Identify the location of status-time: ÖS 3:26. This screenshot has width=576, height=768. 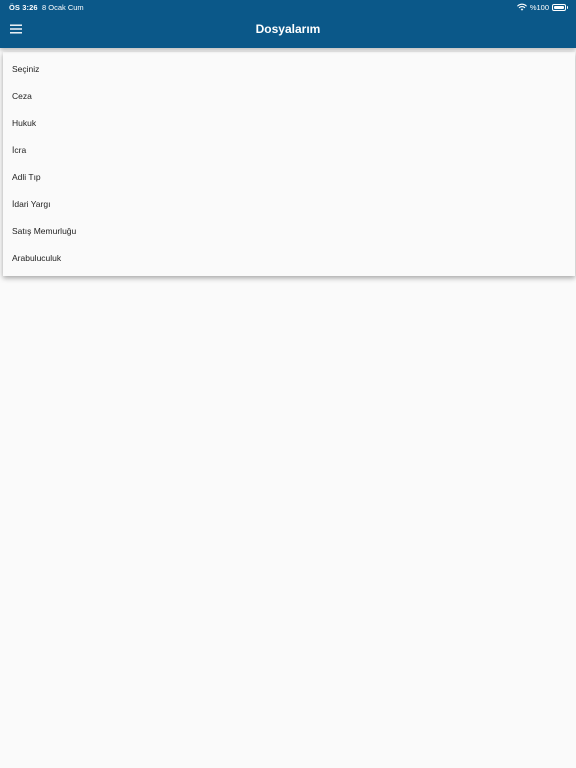
(23, 7).